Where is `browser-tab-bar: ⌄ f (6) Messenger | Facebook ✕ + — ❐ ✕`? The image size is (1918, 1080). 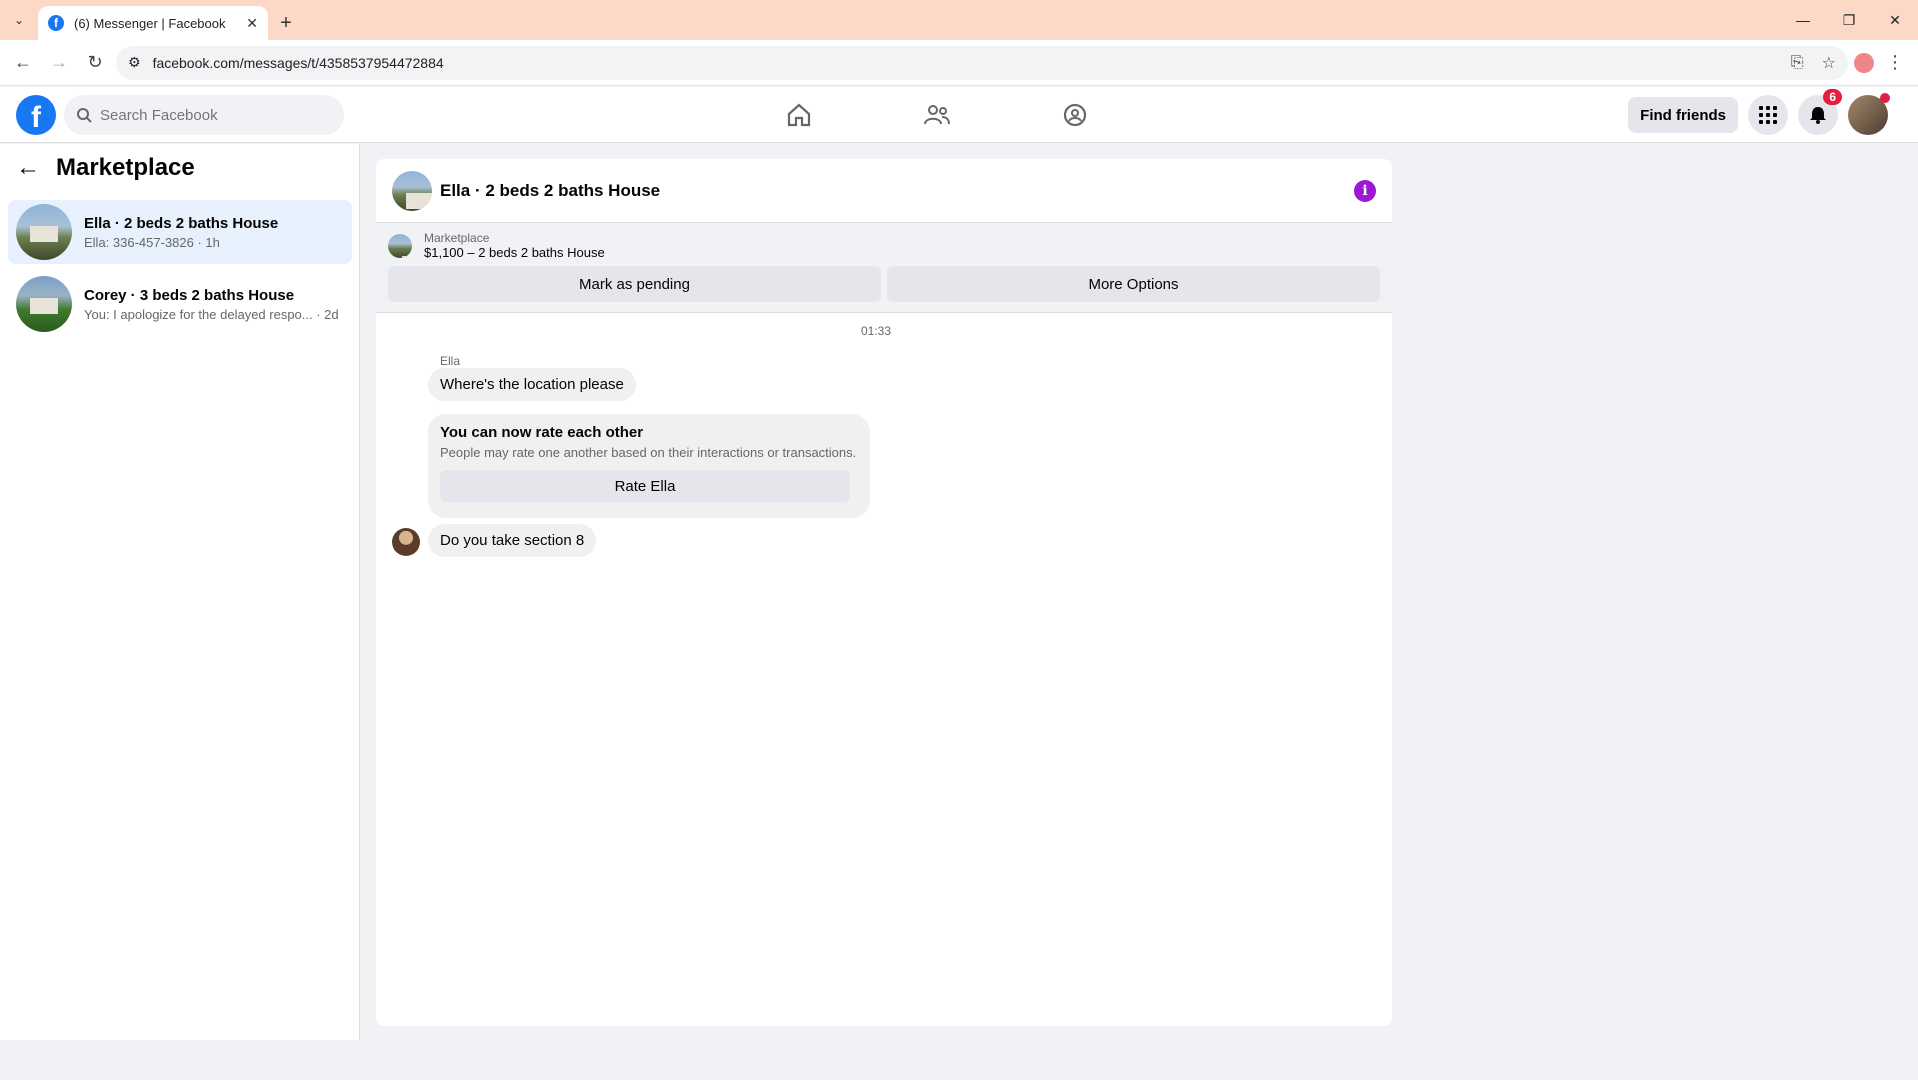
browser-tab-bar: ⌄ f (6) Messenger | Facebook ✕ + — ❐ ✕ is located at coordinates (959, 20).